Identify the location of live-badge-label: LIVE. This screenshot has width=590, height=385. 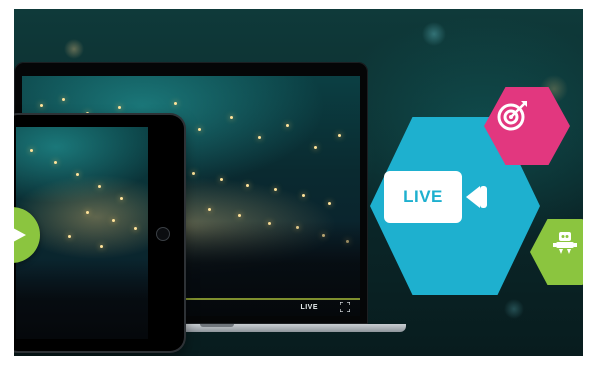
(423, 196).